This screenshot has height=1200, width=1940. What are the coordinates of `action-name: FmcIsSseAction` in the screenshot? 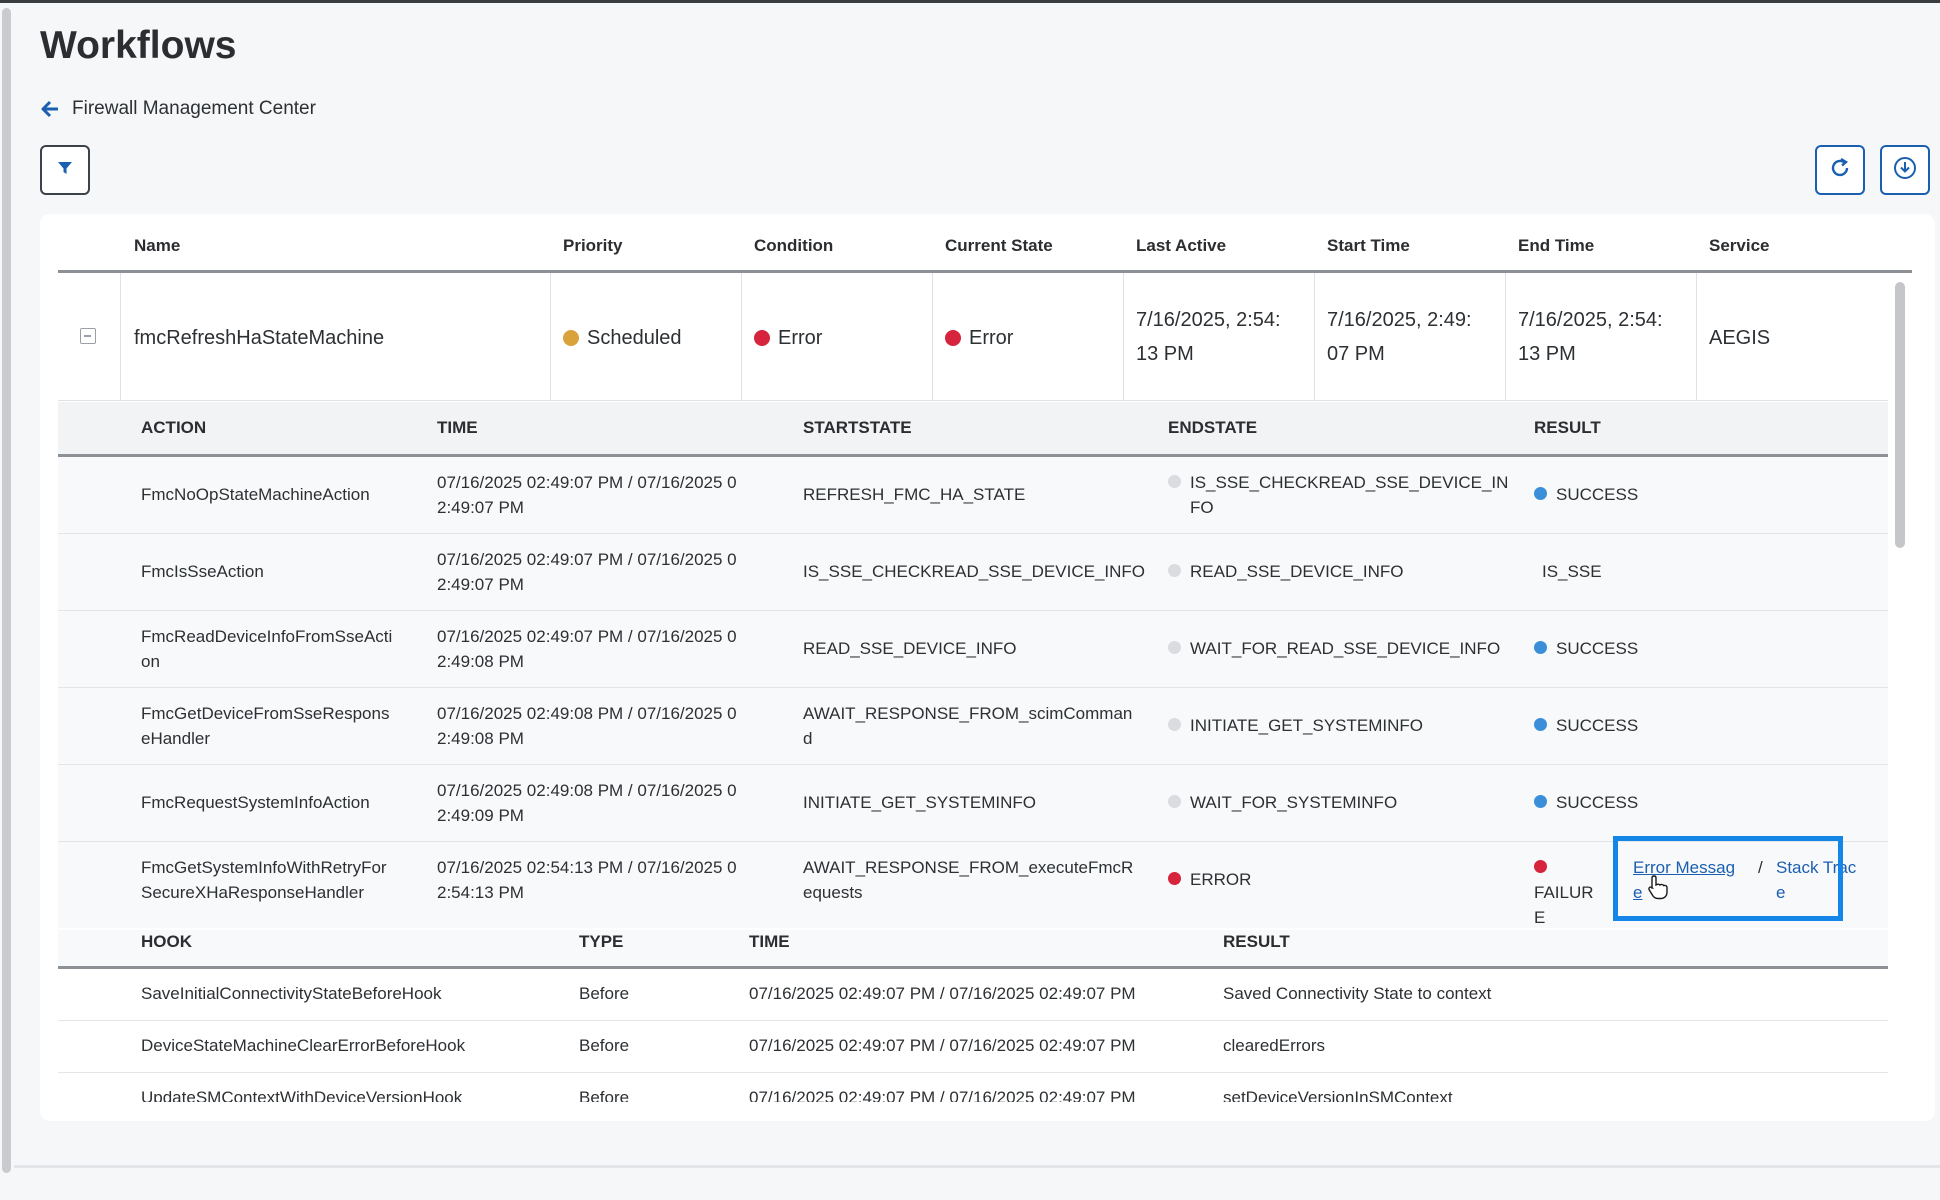 It's located at (202, 571).